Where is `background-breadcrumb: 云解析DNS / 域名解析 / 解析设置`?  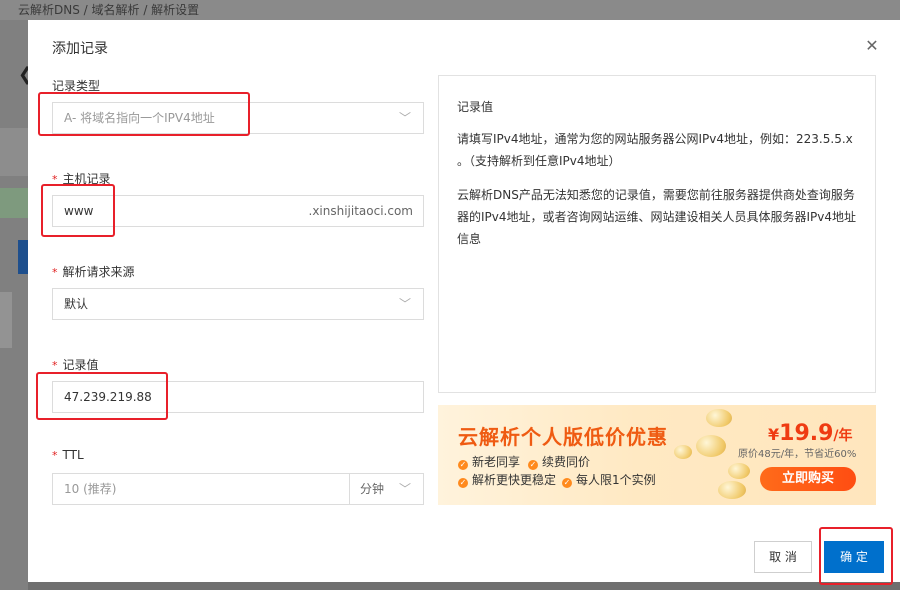
background-breadcrumb: 云解析DNS / 域名解析 / 解析设置 is located at coordinates (450, 10).